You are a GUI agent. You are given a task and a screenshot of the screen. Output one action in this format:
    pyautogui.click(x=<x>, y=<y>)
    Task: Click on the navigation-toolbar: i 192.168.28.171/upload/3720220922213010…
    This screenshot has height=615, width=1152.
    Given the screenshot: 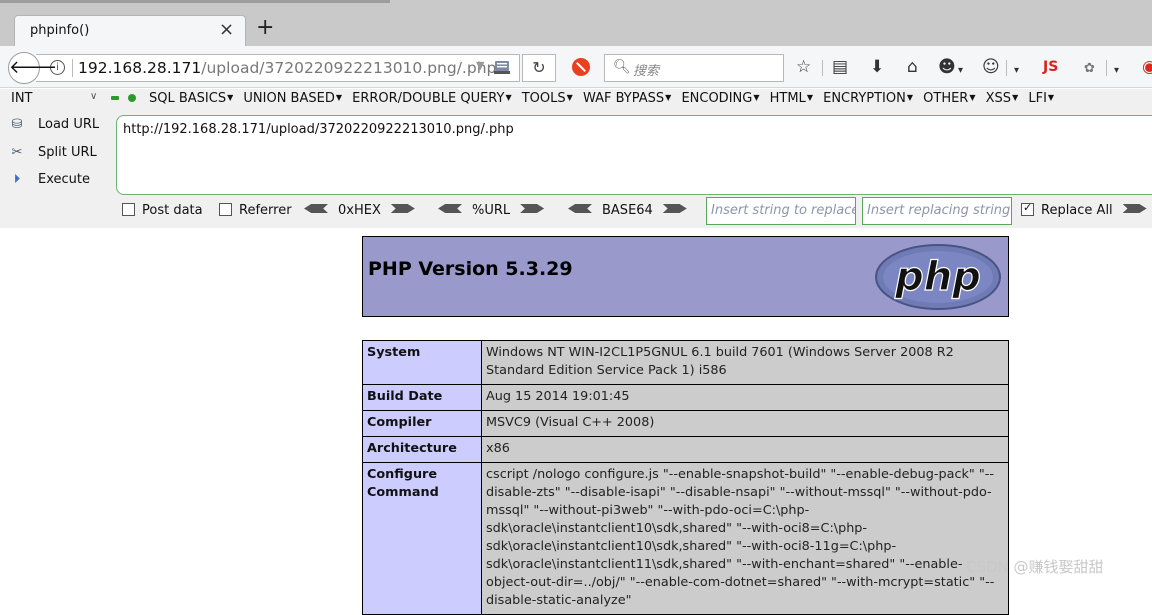 What is the action you would take?
    pyautogui.click(x=576, y=67)
    